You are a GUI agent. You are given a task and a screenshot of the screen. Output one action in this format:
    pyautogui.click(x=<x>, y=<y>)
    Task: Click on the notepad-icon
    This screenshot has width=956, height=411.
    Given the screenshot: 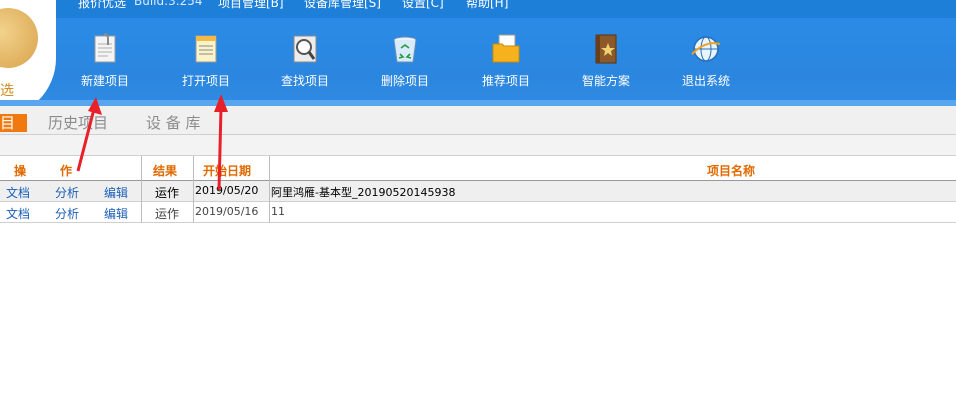 What is the action you would take?
    pyautogui.click(x=206, y=49)
    